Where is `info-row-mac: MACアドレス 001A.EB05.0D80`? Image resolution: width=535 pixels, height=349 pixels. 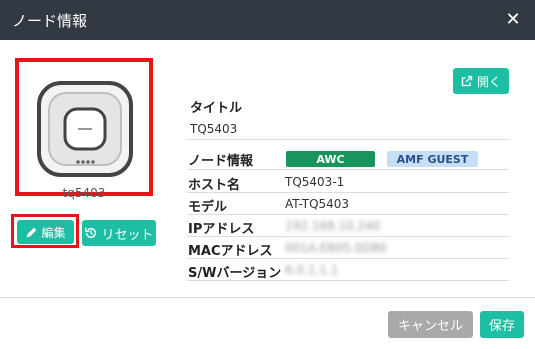 info-row-mac: MACアドレス 001A.EB05.0D80 is located at coordinates (349, 248).